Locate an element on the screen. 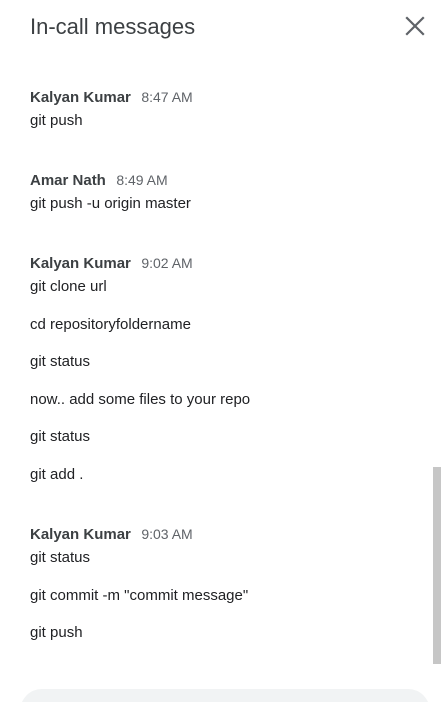 The width and height of the screenshot is (442, 702). message-text: now.. add some files to your repo is located at coordinates (140, 399).